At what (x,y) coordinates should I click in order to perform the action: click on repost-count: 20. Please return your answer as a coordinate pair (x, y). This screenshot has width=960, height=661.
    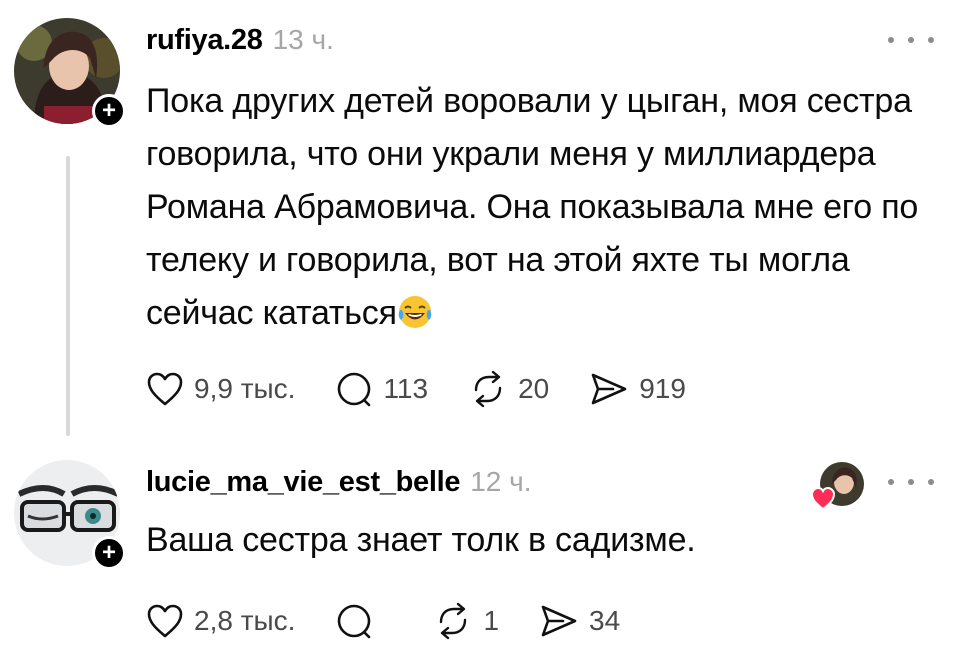
    Looking at the image, I should click on (534, 388).